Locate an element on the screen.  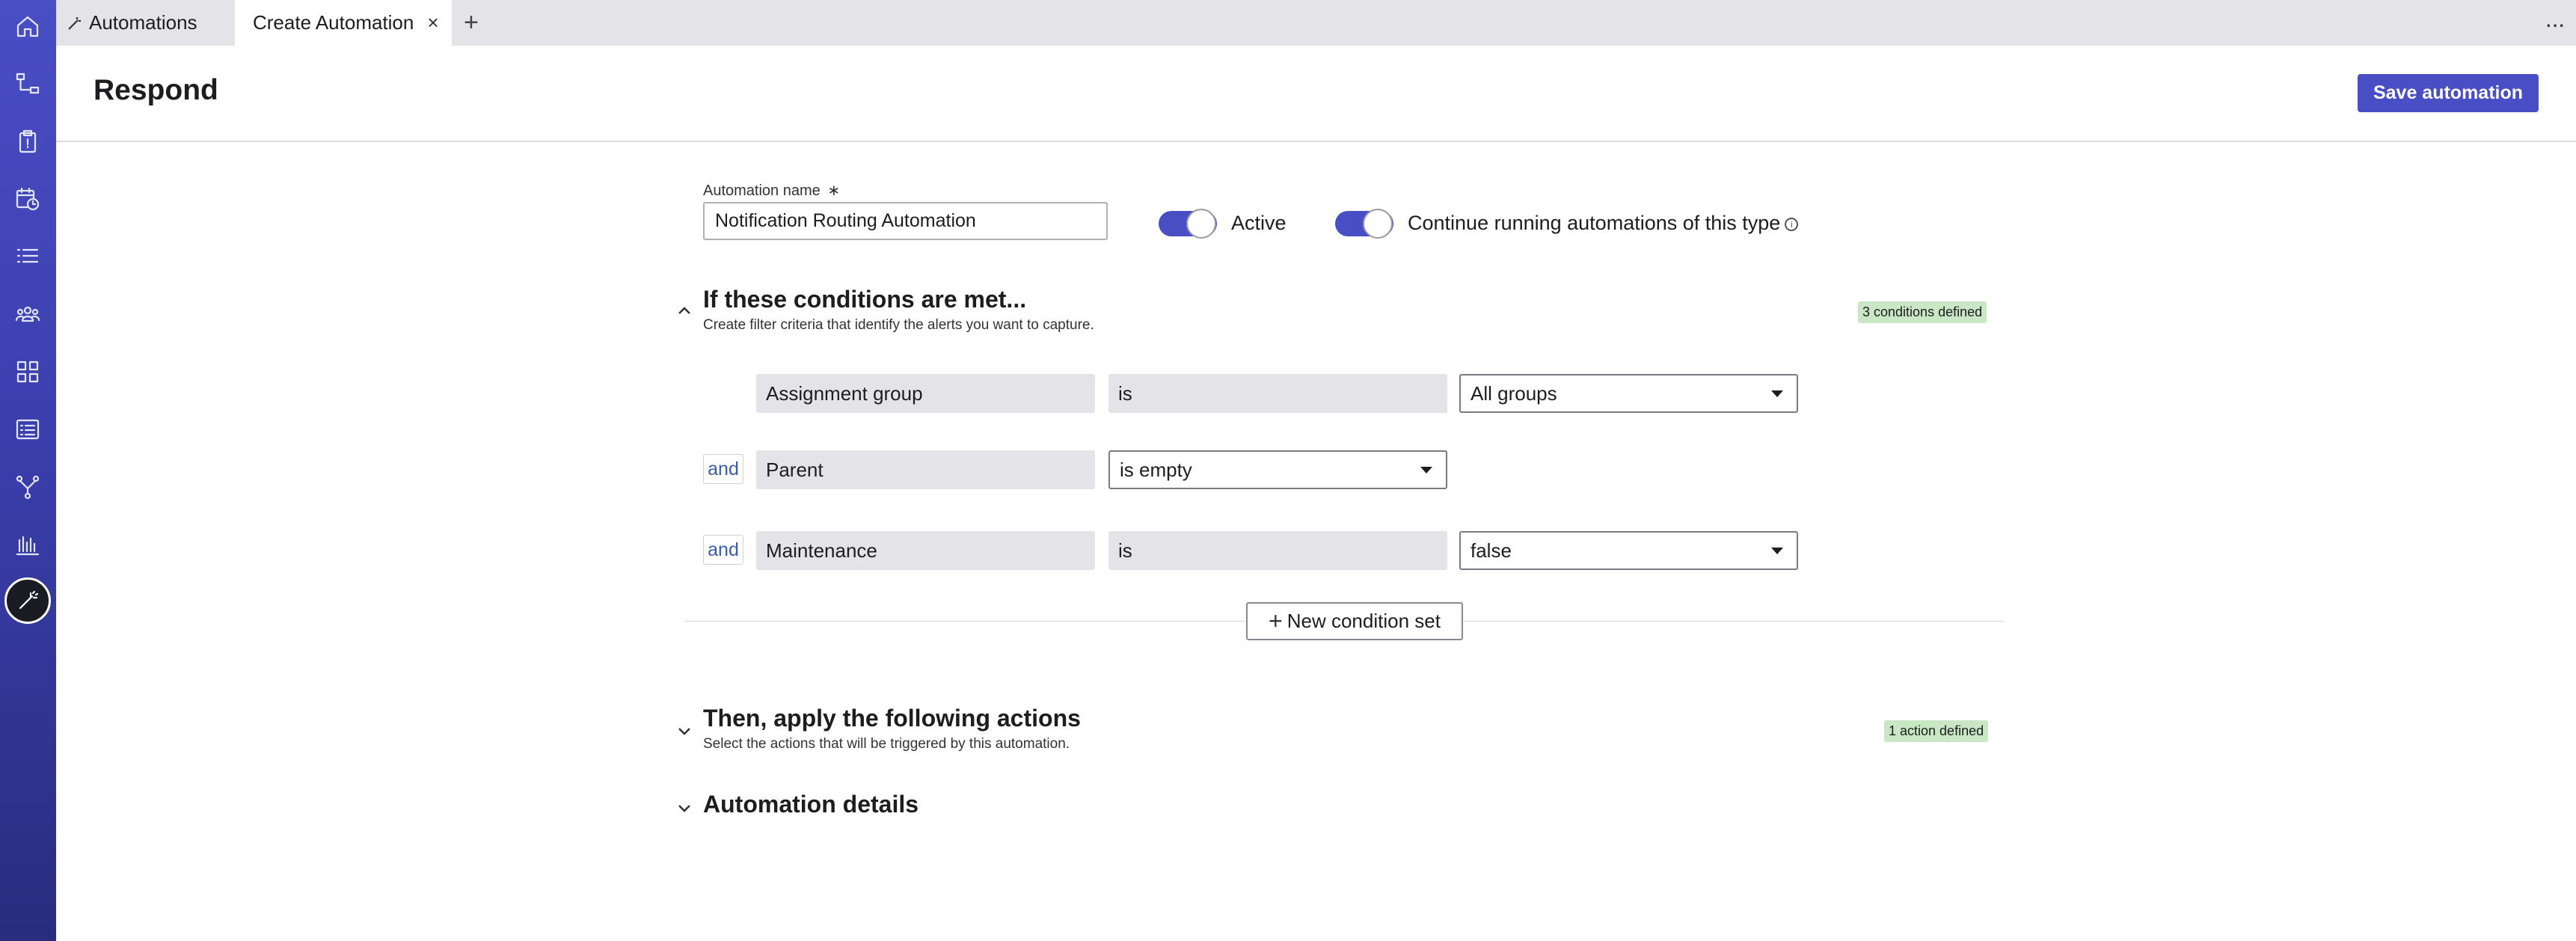
close-tab-icon: × is located at coordinates (432, 22).